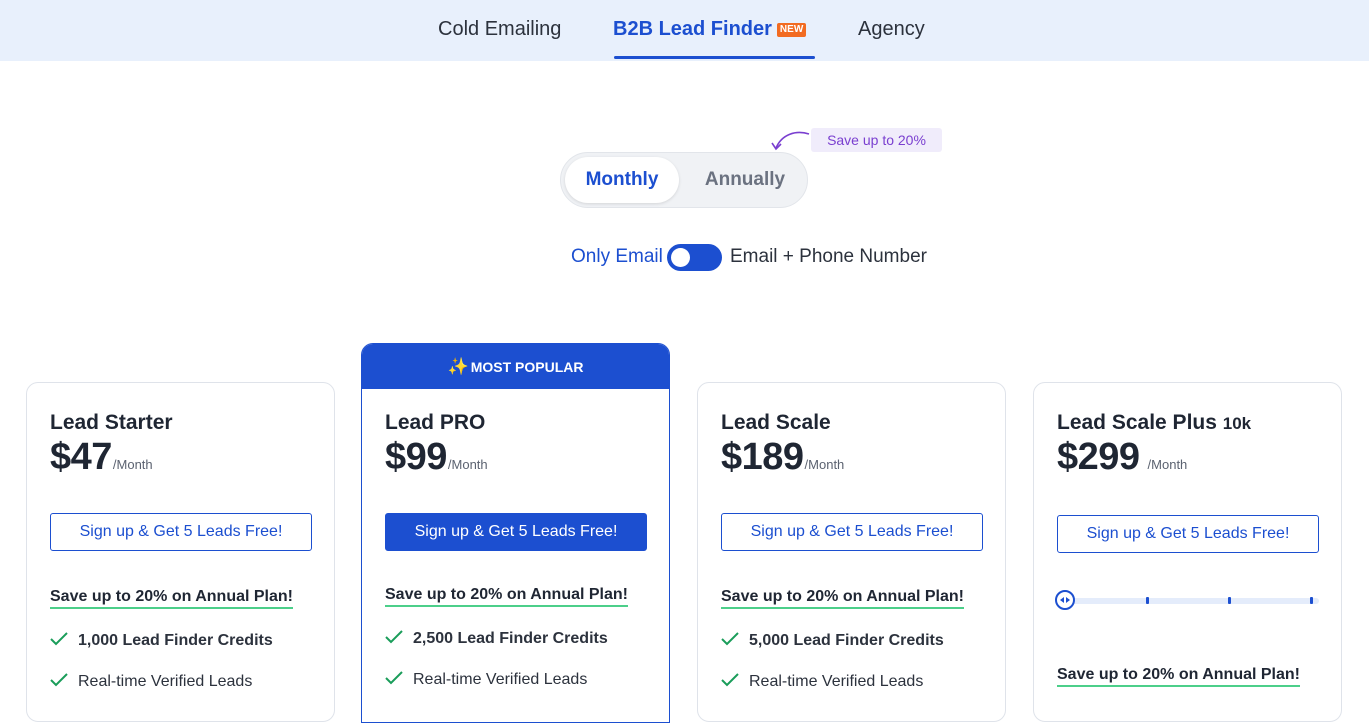 This screenshot has height=723, width=1369. I want to click on tab-b2b-lead-finder: B2B Lead Finder NEW, so click(710, 30).